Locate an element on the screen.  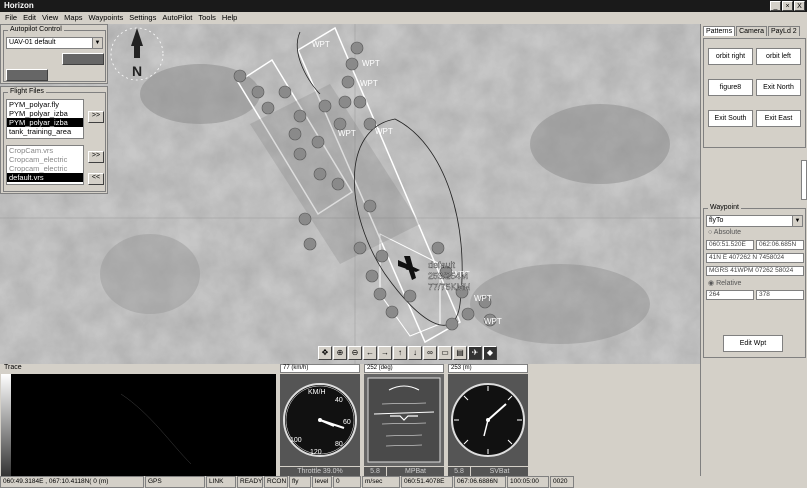
speed-units: m/sec is located at coordinates (381, 482).